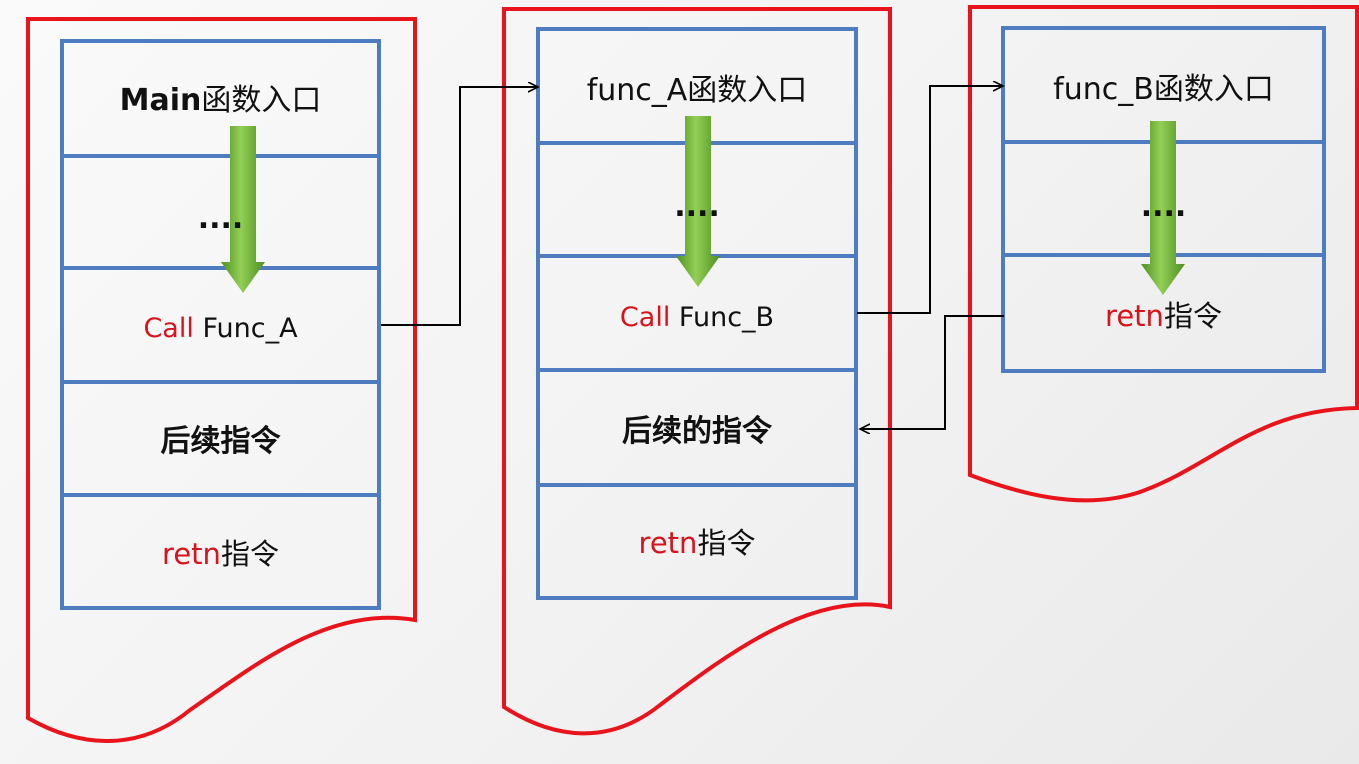 The width and height of the screenshot is (1359, 764). What do you see at coordinates (250, 554) in the screenshot?
I see `main-cell-5-part-2: 指令` at bounding box center [250, 554].